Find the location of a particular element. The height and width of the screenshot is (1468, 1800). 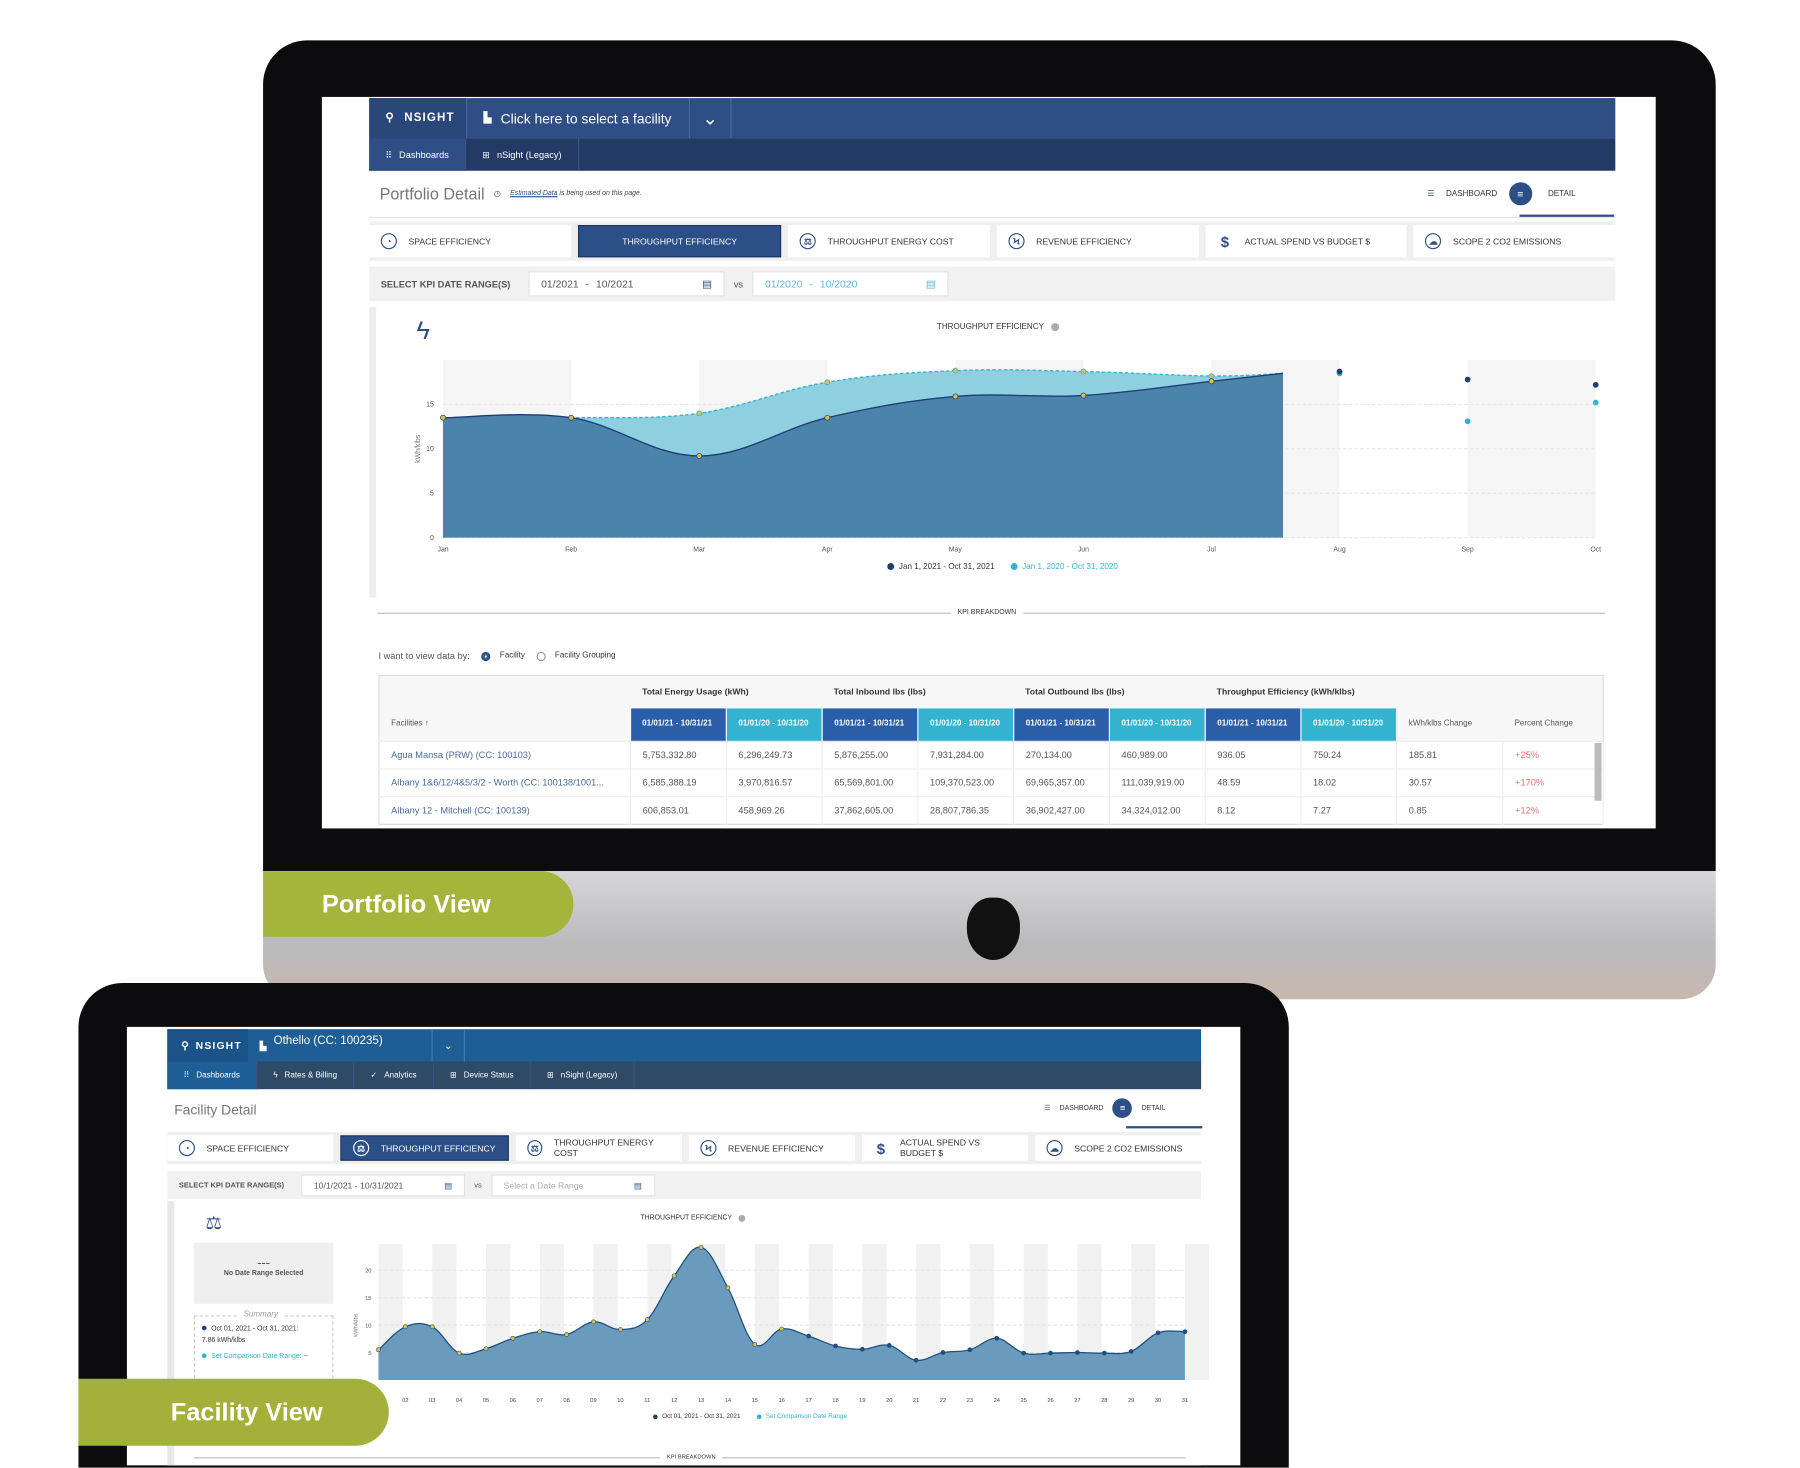

facilities-header: Facilities ↑ is located at coordinates (505, 724).